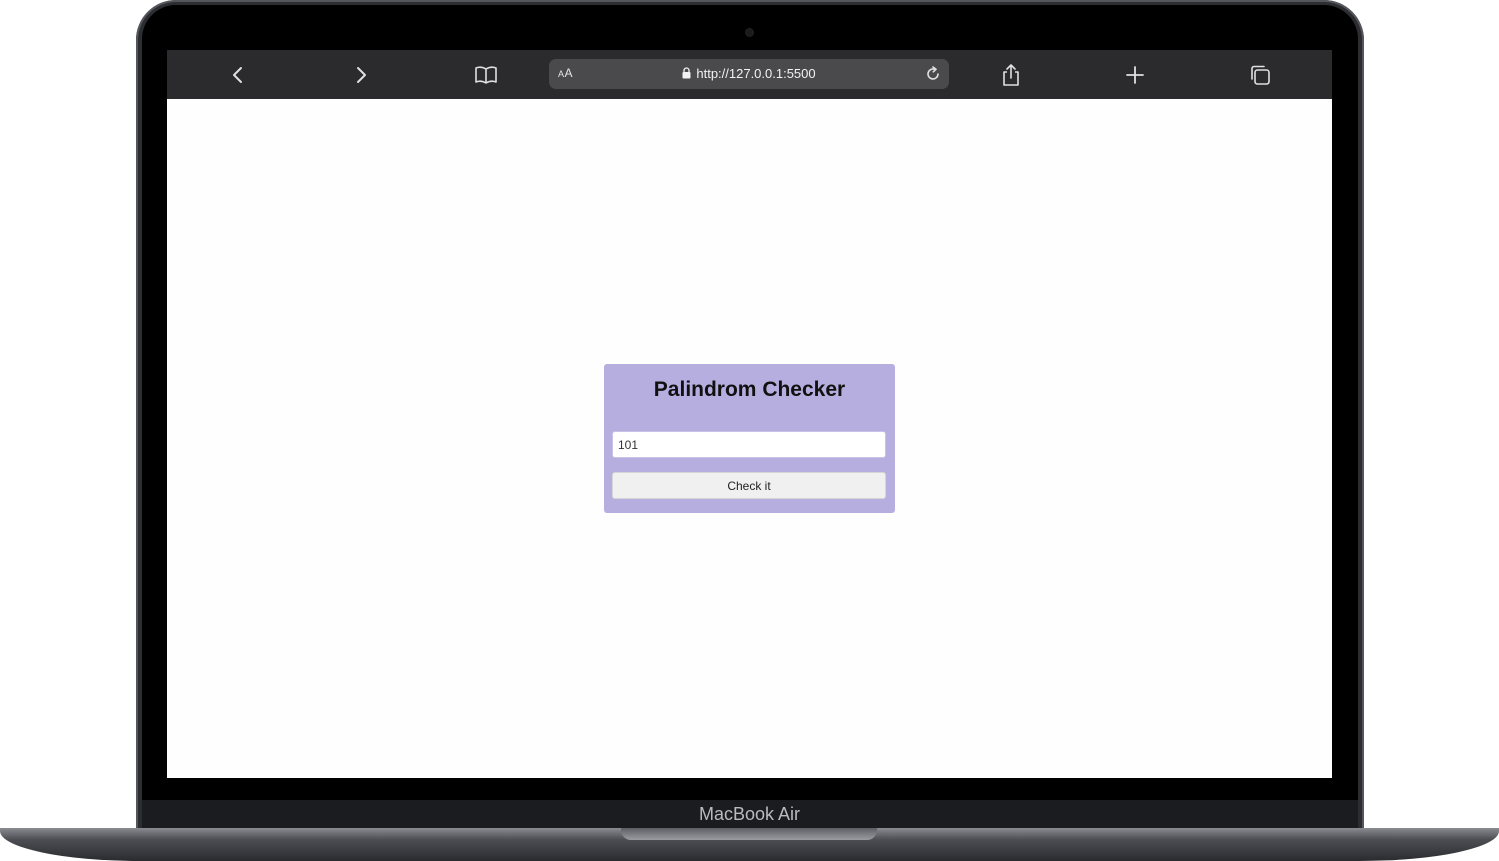 The width and height of the screenshot is (1499, 861). What do you see at coordinates (749, 444) in the screenshot?
I see `word-input` at bounding box center [749, 444].